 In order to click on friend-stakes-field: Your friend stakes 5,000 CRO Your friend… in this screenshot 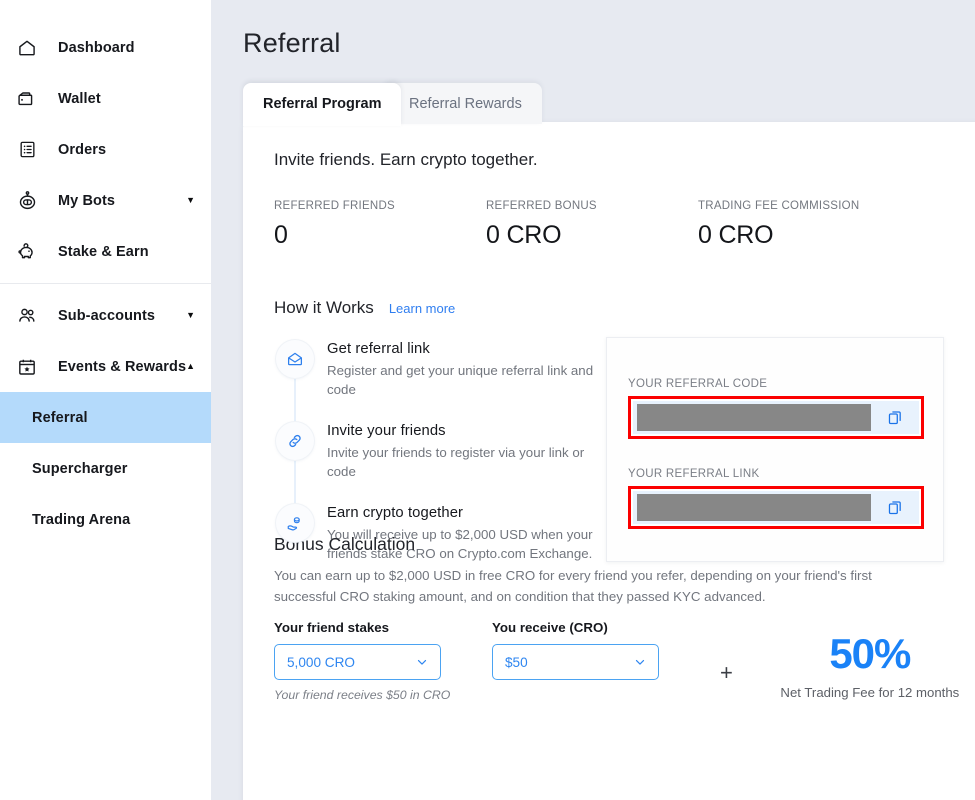, I will do `click(383, 661)`.